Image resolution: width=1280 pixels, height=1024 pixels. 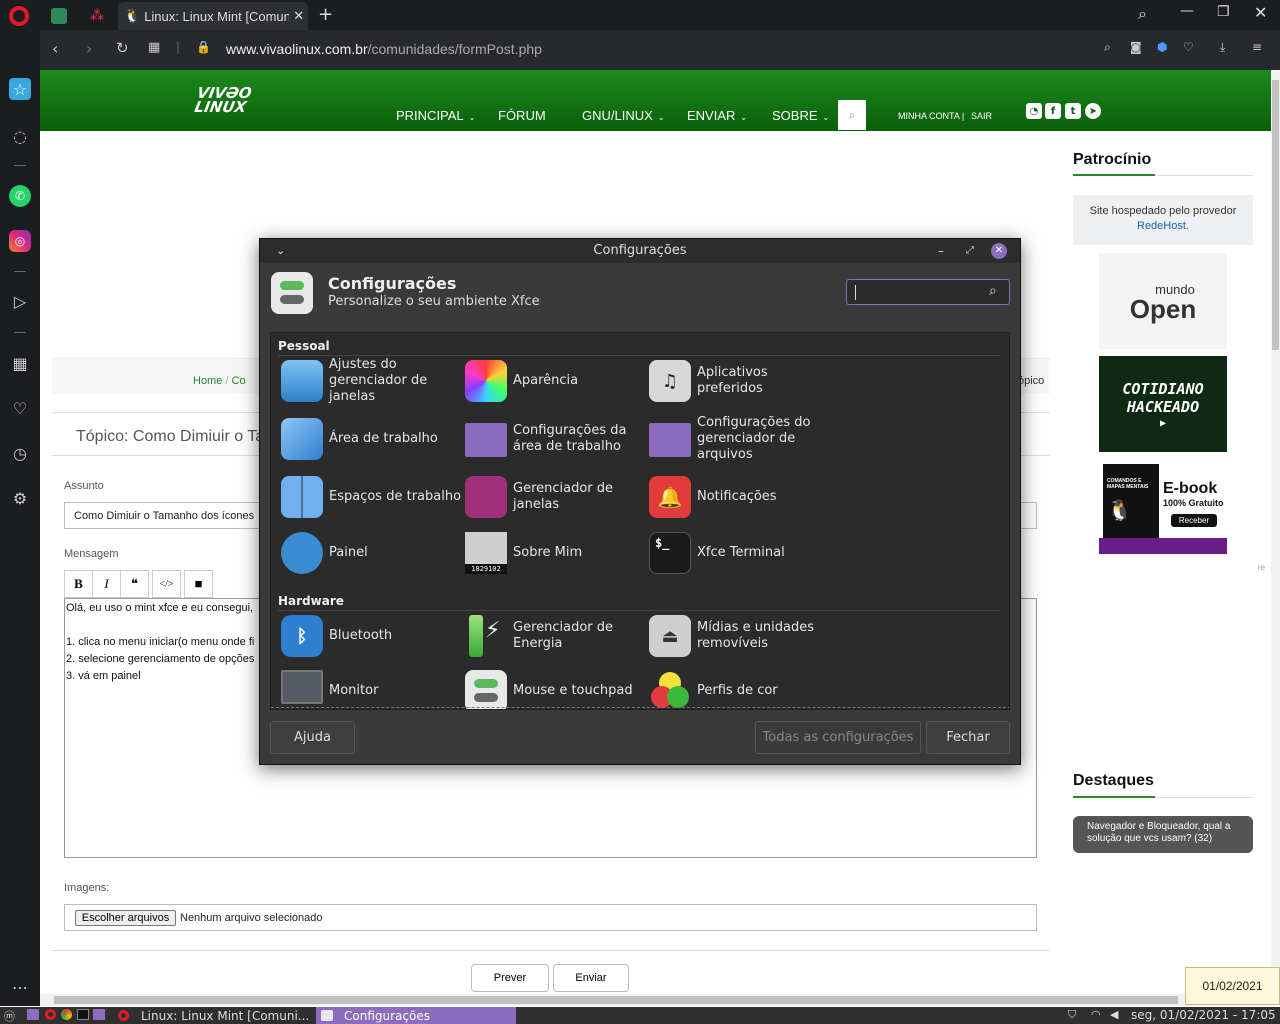 I want to click on messenger-icon: ◌, so click(x=20, y=136).